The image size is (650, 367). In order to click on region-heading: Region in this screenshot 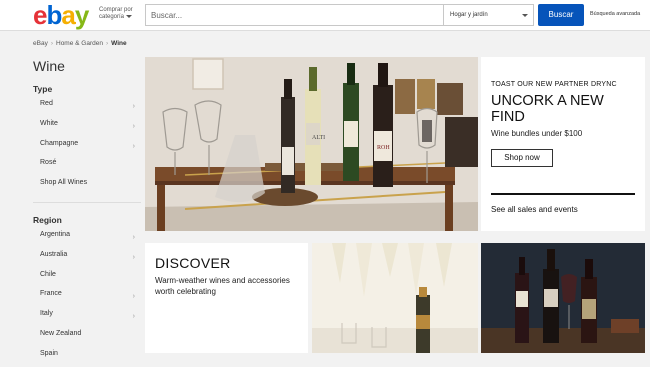, I will do `click(47, 219)`.